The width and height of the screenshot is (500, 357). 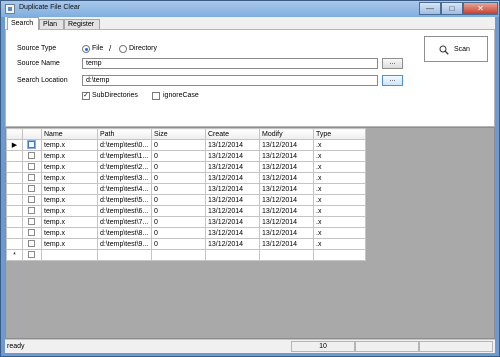 I want to click on create-cell, so click(x=232, y=255).